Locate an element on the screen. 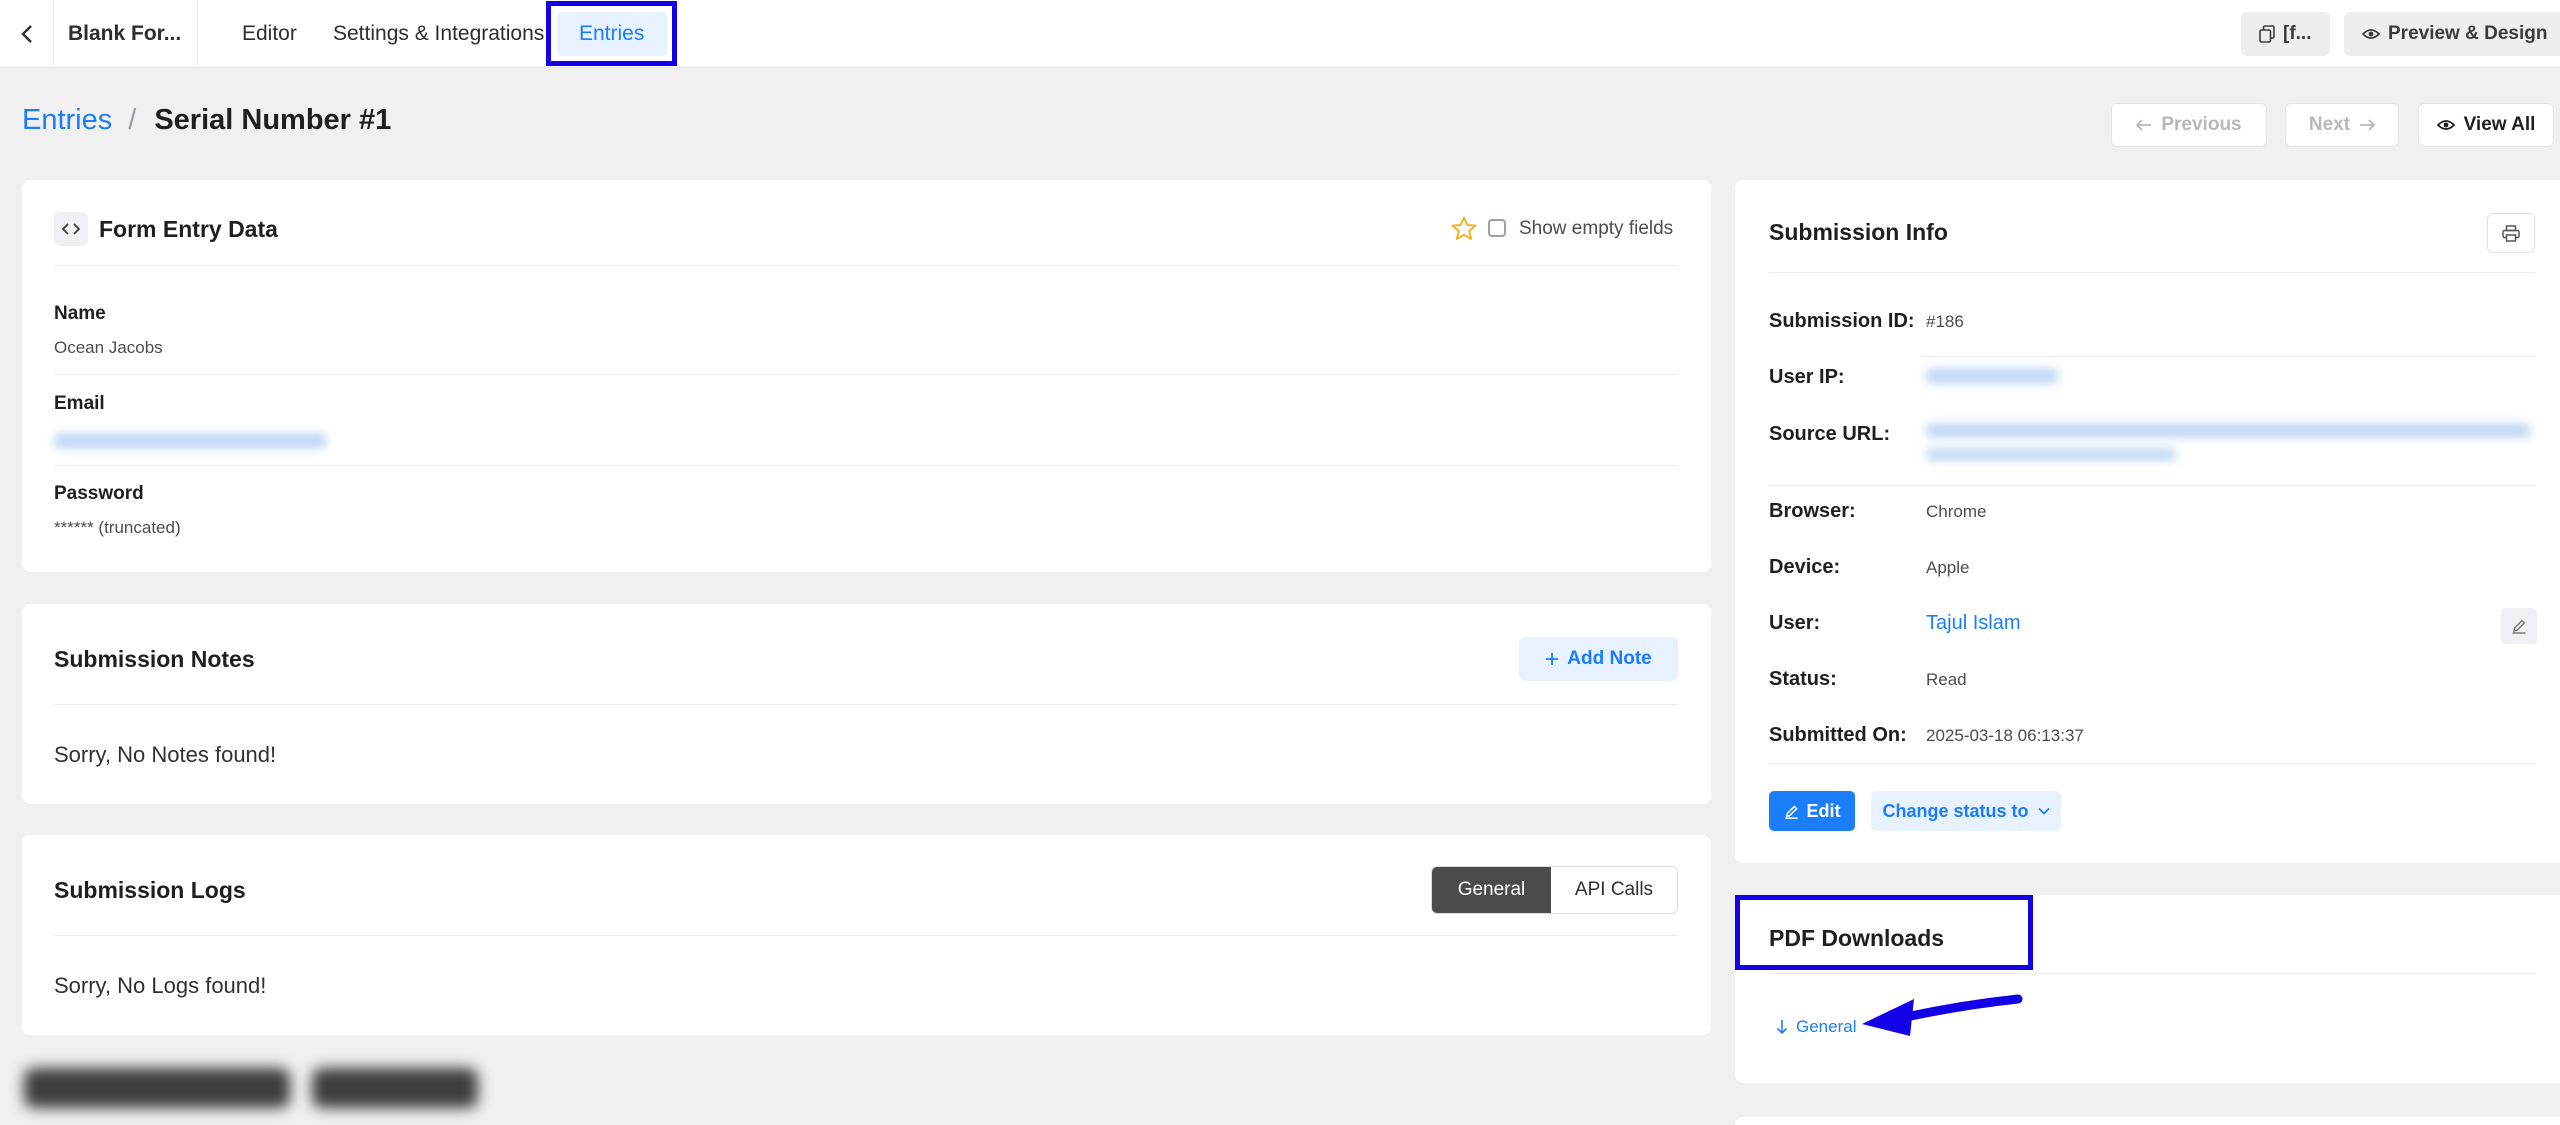 The height and width of the screenshot is (1125, 2560). printer-icon is located at coordinates (2511, 233).